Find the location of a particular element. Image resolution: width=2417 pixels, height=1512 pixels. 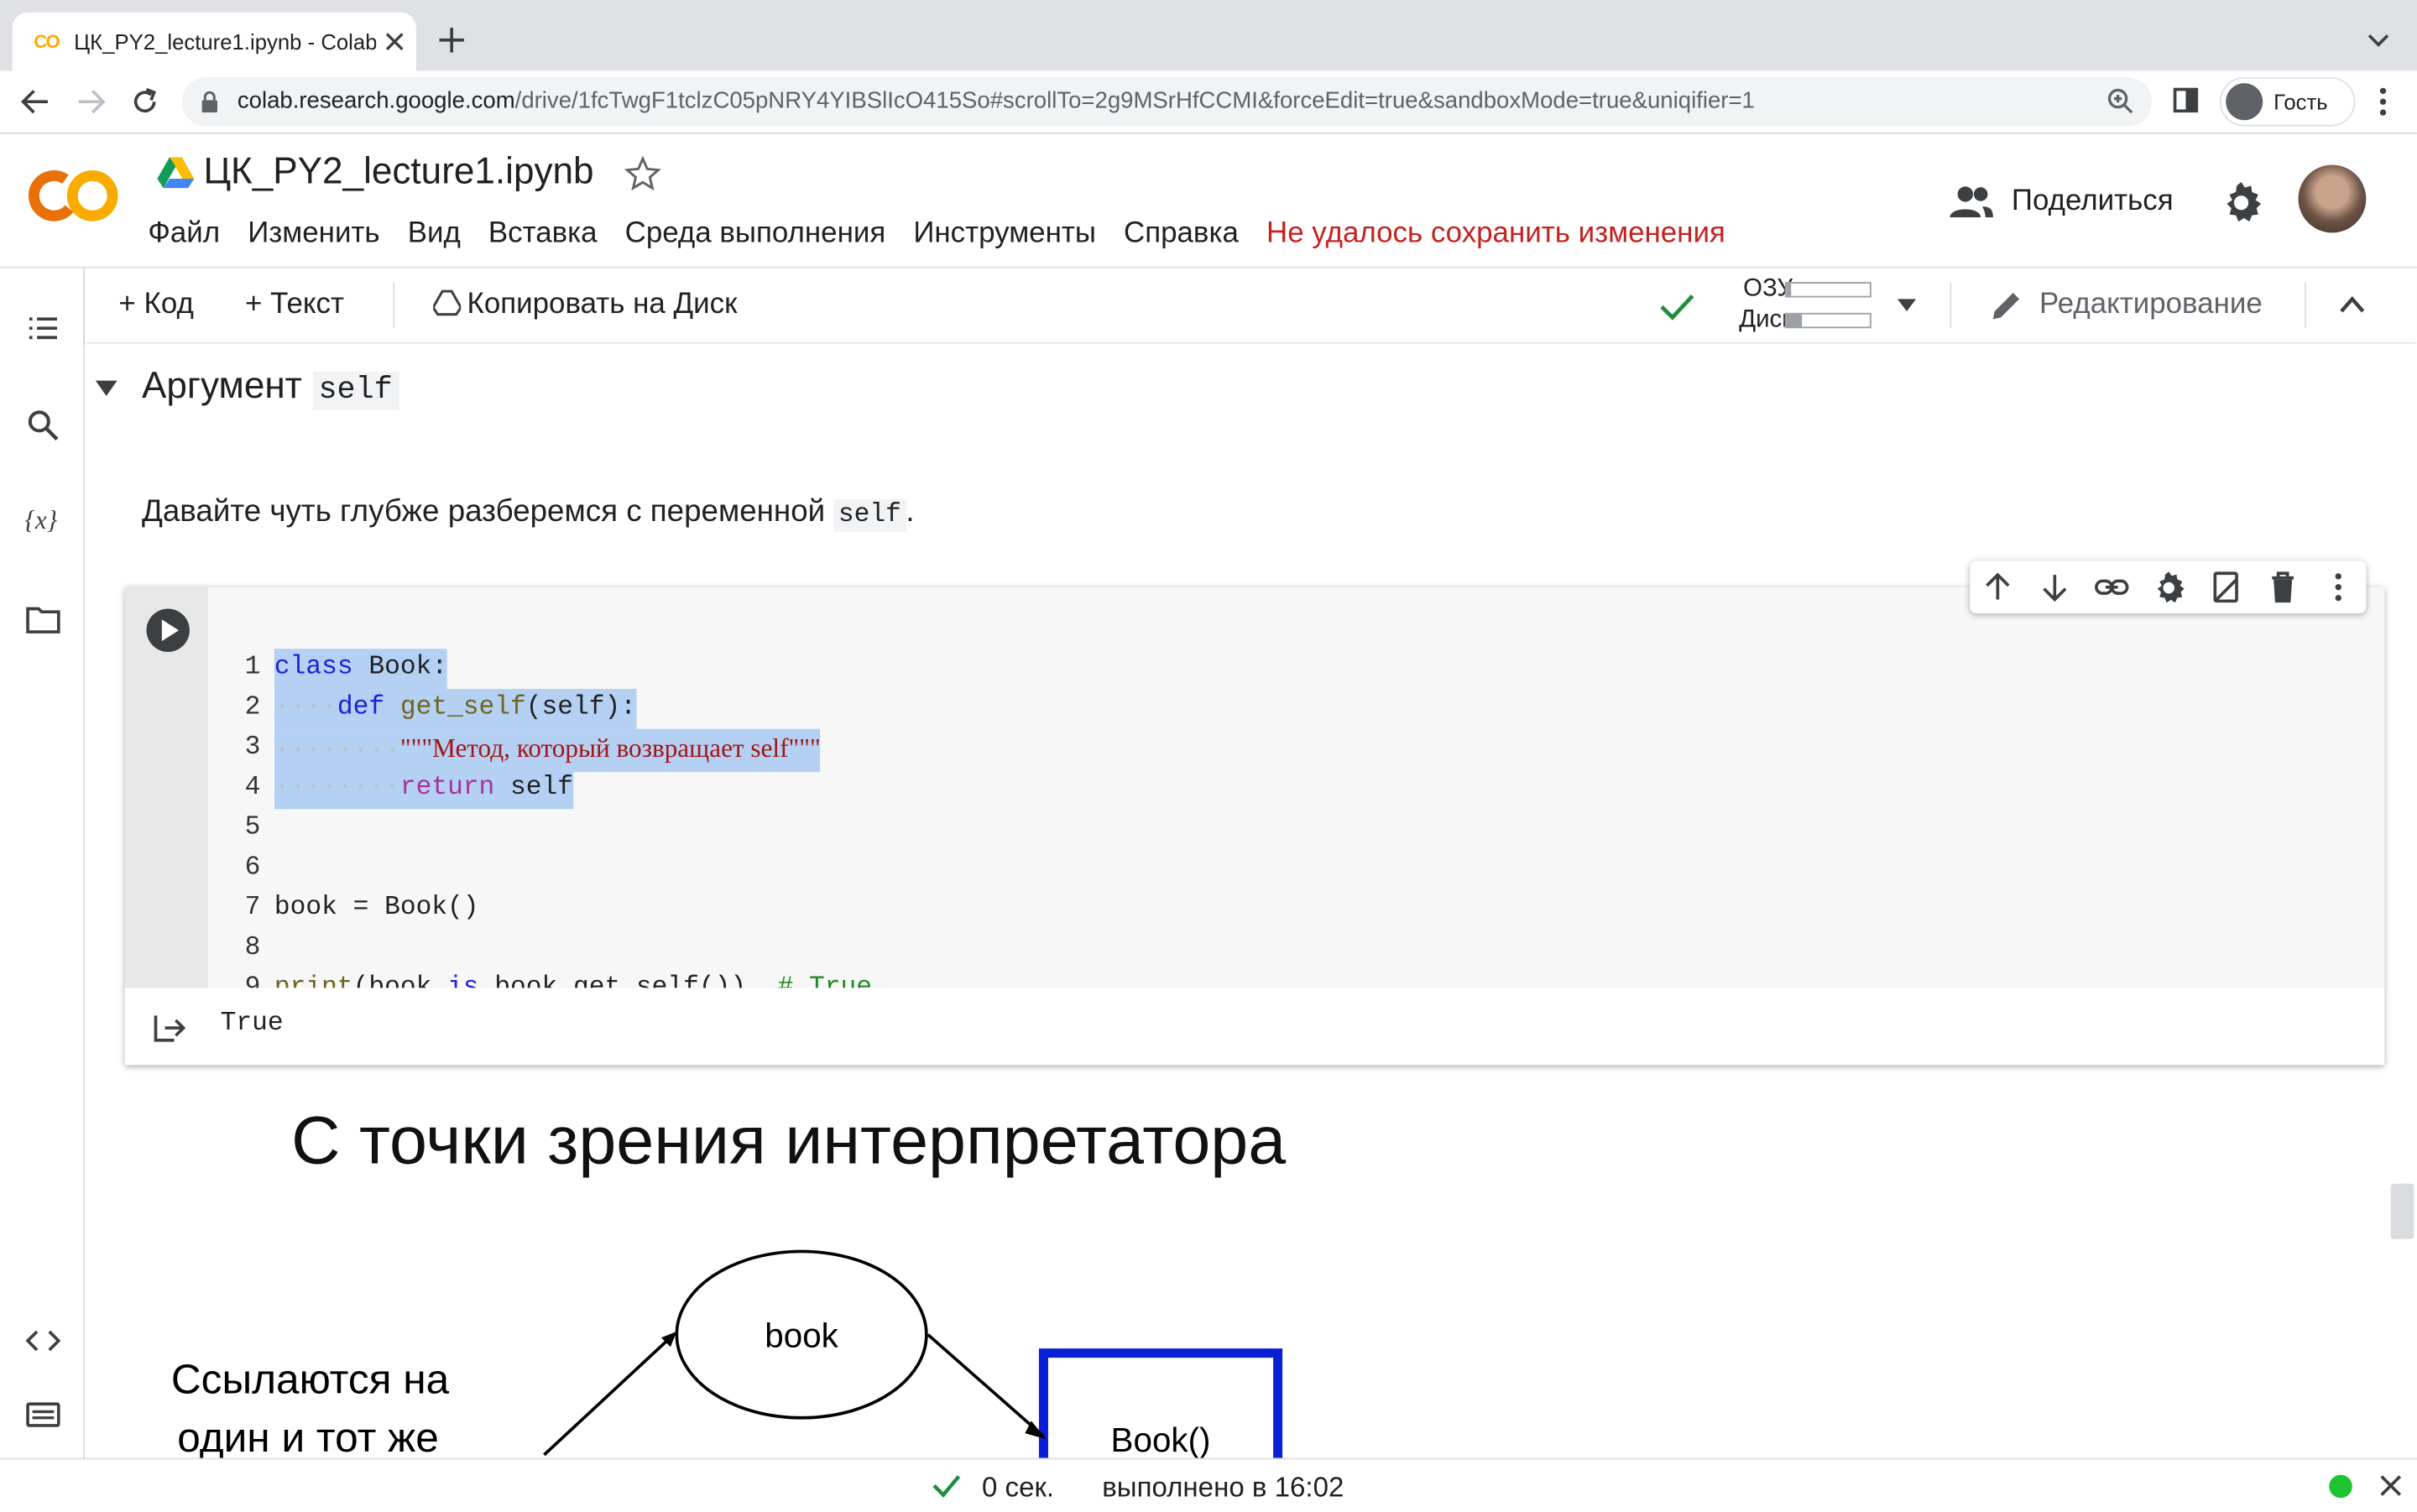

profile-button: Гость is located at coordinates (2287, 101).